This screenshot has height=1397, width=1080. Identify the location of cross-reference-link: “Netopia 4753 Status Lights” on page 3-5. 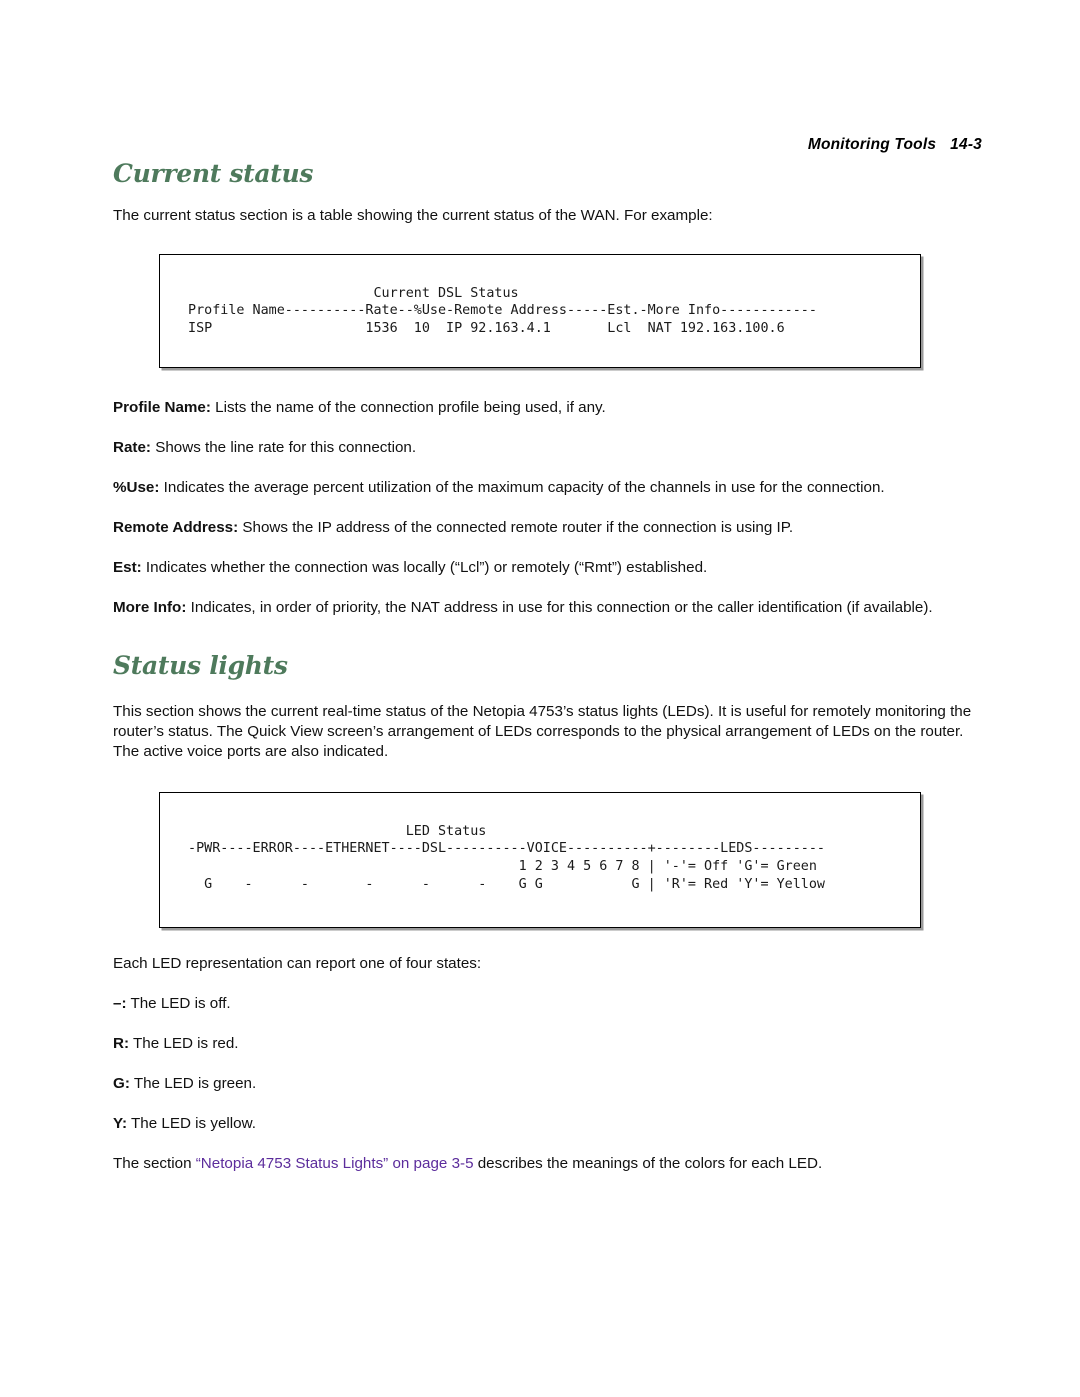
(335, 1163).